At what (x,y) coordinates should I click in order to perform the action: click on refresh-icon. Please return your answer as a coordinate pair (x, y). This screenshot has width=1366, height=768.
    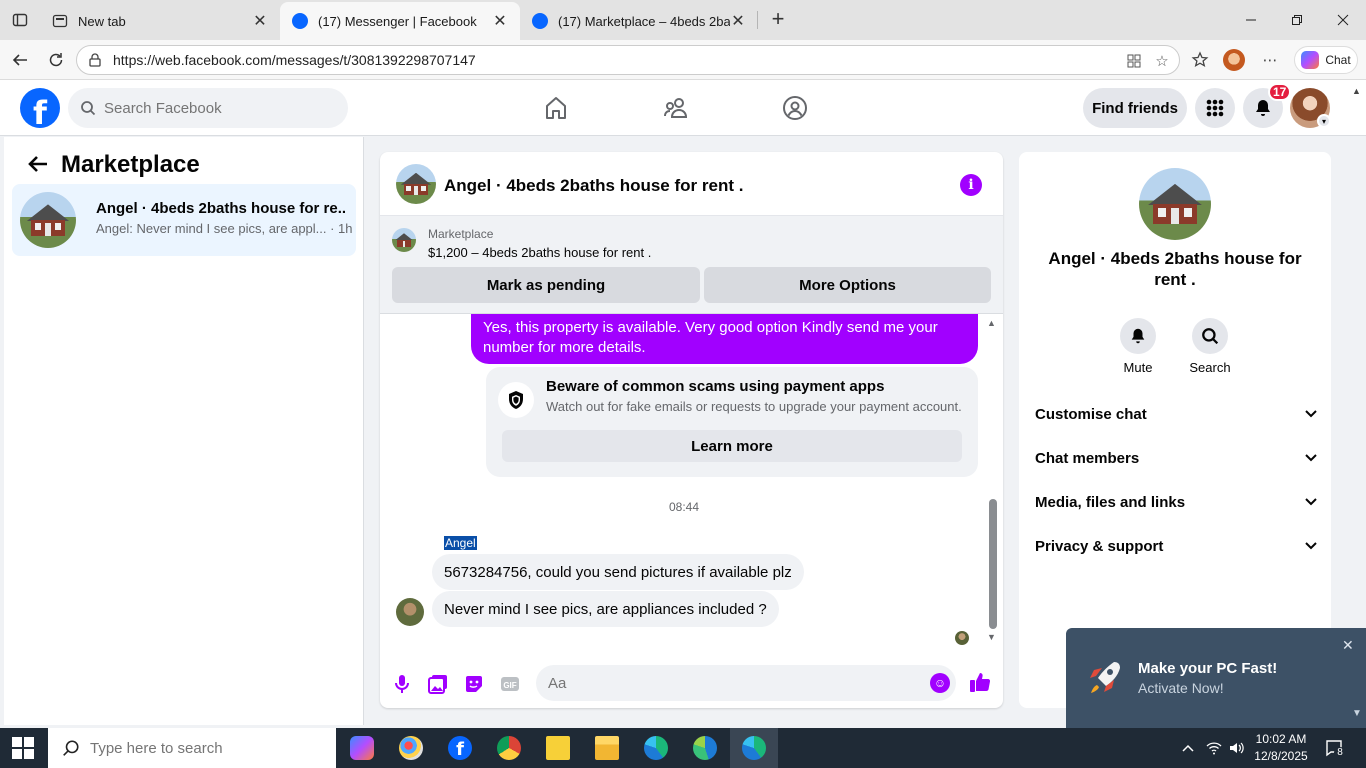
    Looking at the image, I should click on (56, 60).